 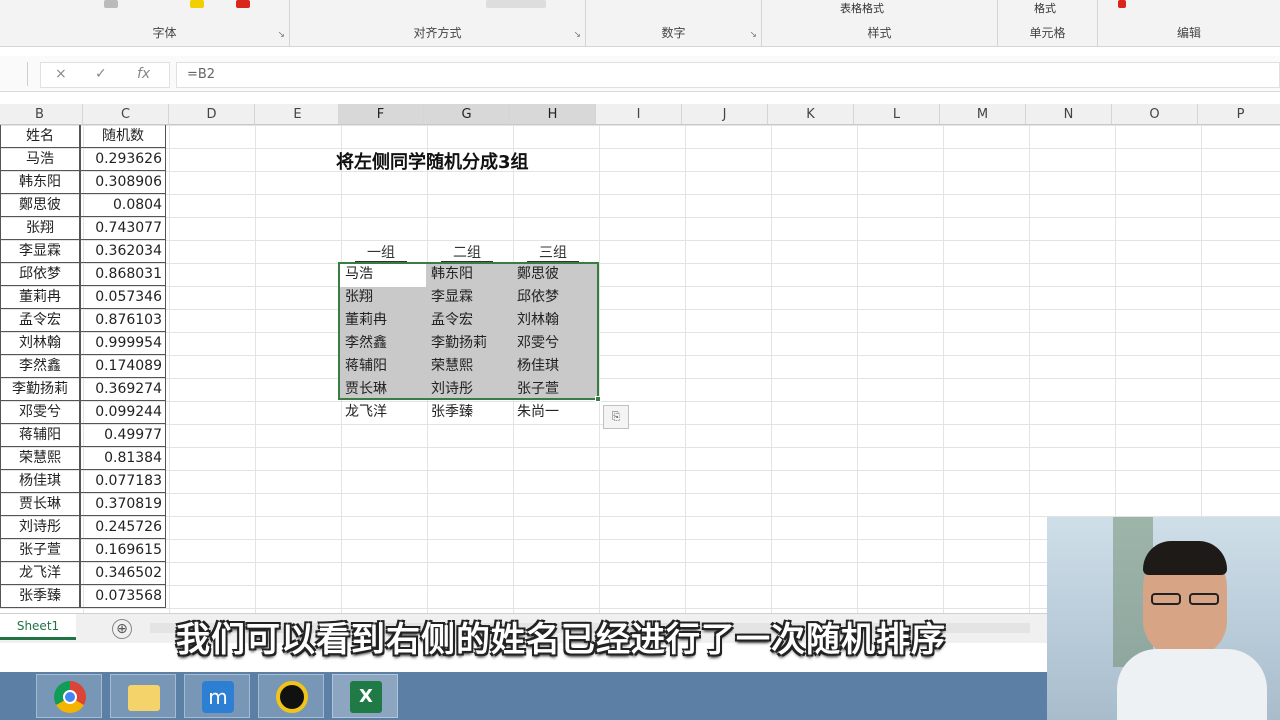 I want to click on list-random-cell: 0.362034, so click(x=123, y=251).